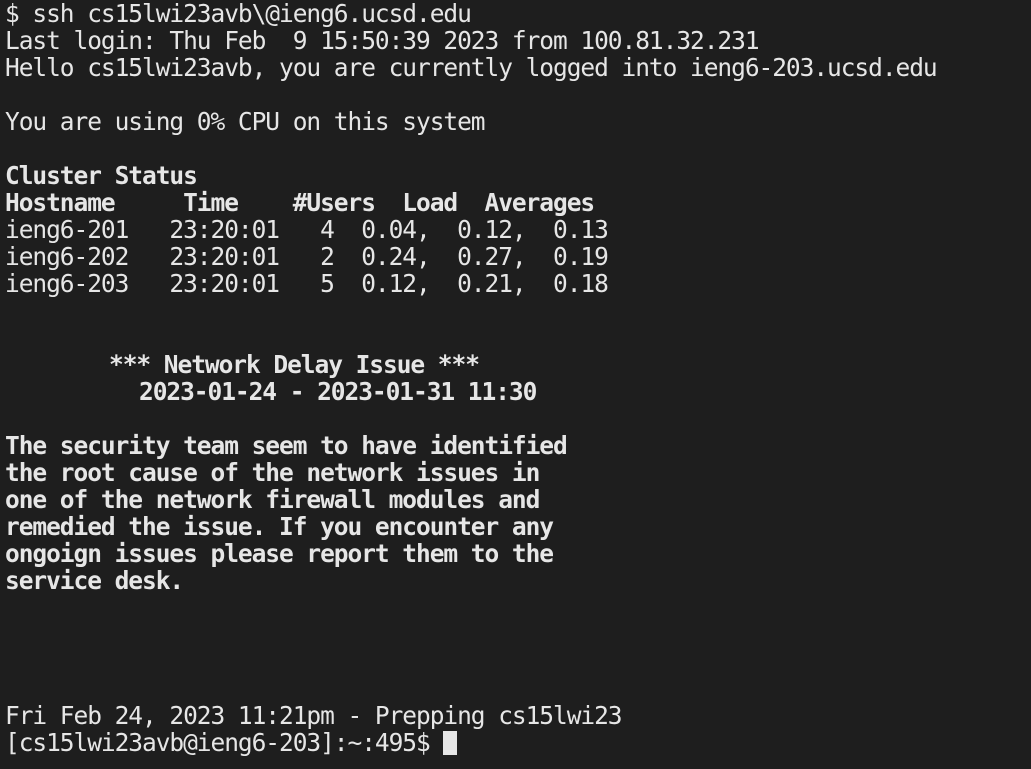  Describe the element at coordinates (300, 202) in the screenshot. I see `cluster-table-header: Hostname Time #Users Load Averages` at that location.